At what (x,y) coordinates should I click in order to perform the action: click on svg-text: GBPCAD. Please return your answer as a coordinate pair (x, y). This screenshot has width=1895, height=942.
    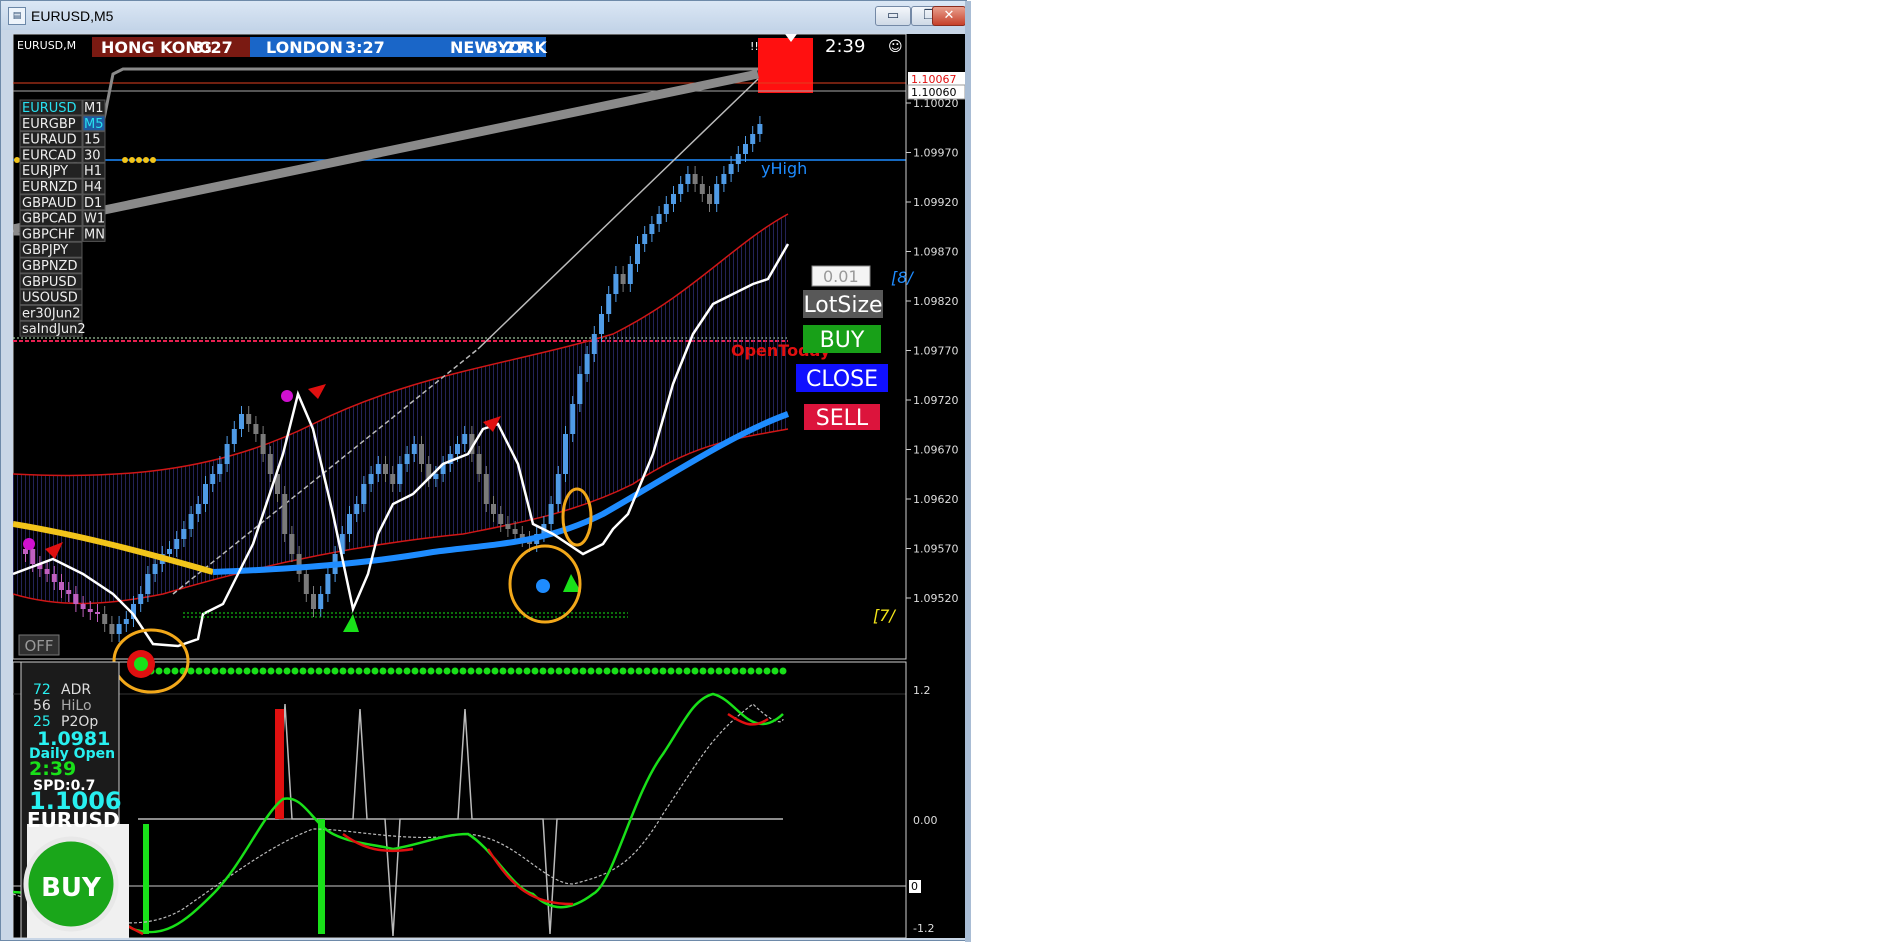
    Looking at the image, I should click on (49, 219).